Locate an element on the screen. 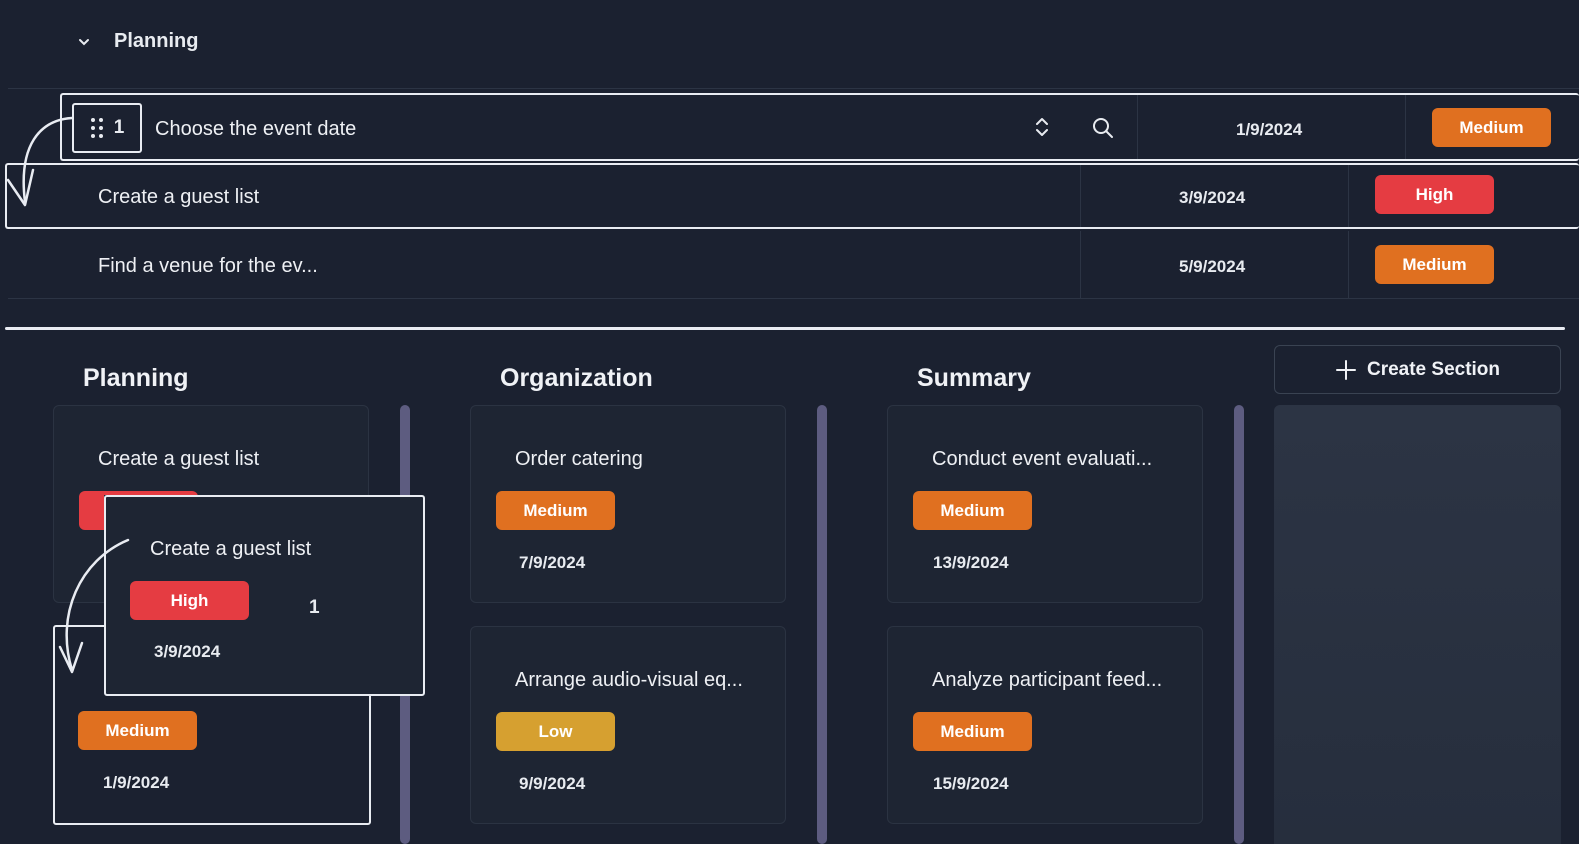 This screenshot has width=1579, height=844. section-title: Planning is located at coordinates (156, 41).